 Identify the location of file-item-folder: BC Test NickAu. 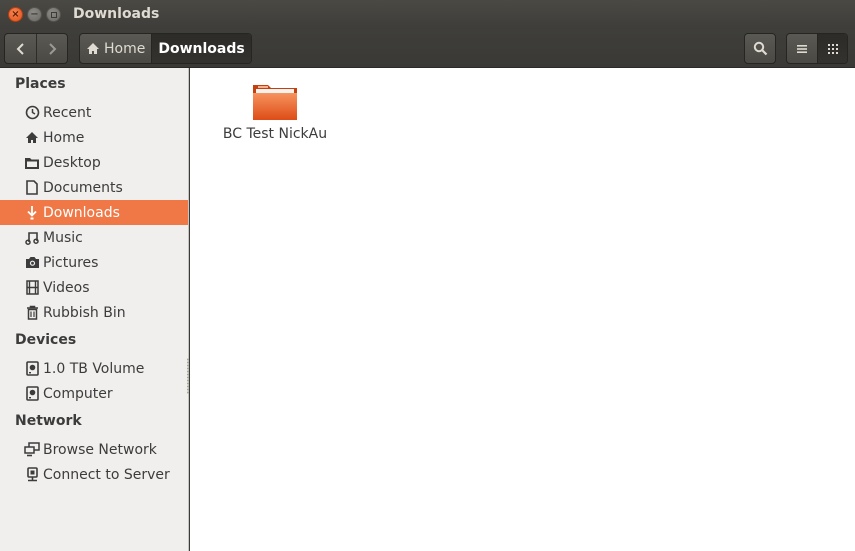
(275, 112).